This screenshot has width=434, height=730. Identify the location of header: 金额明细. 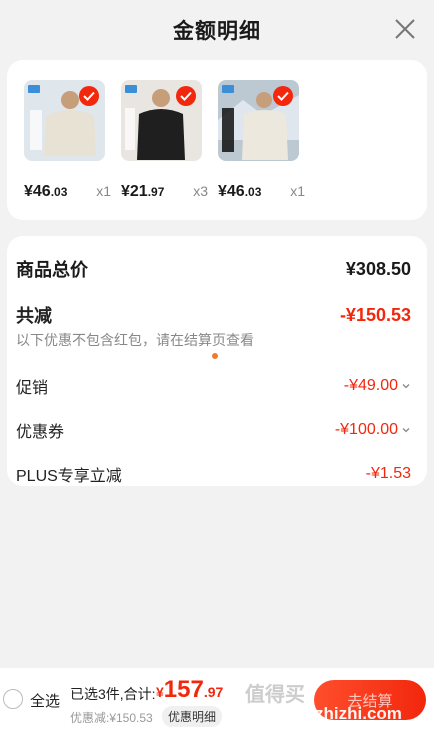
(217, 30).